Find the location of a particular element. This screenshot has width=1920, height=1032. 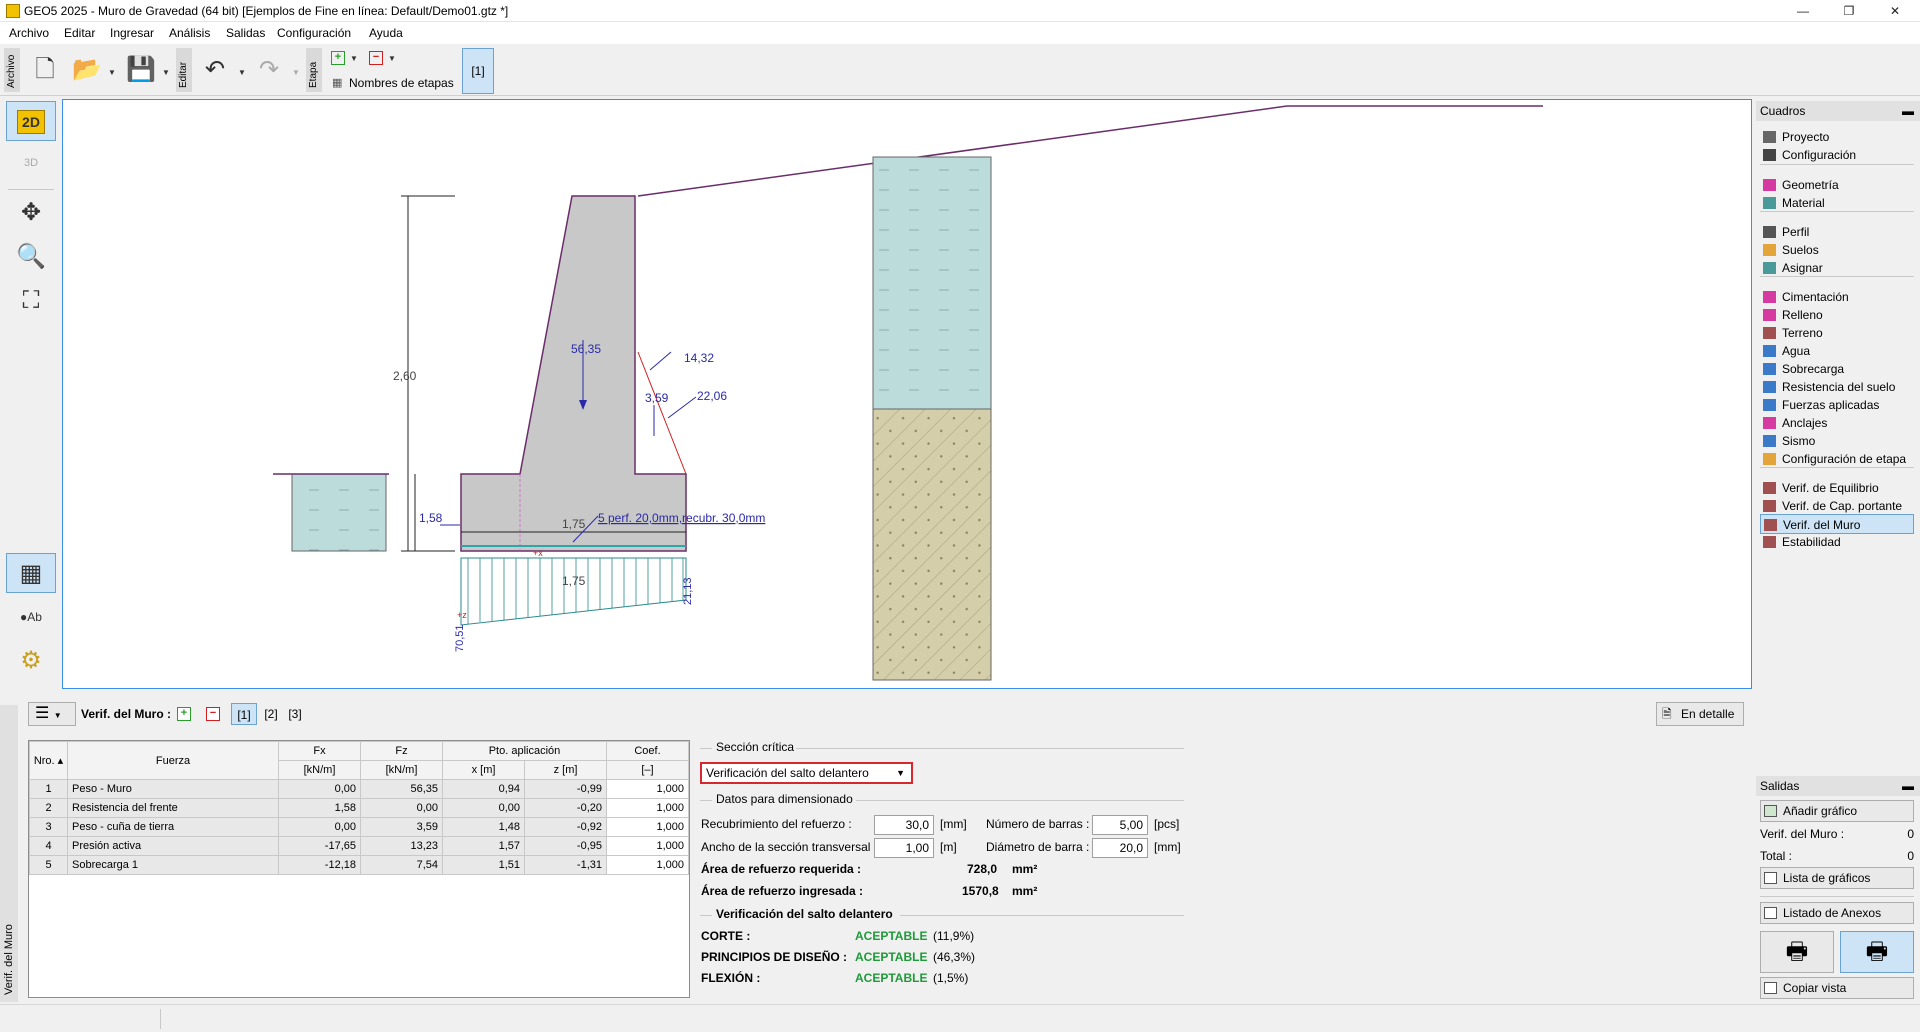

verification-tab-2: [2] is located at coordinates (271, 714).